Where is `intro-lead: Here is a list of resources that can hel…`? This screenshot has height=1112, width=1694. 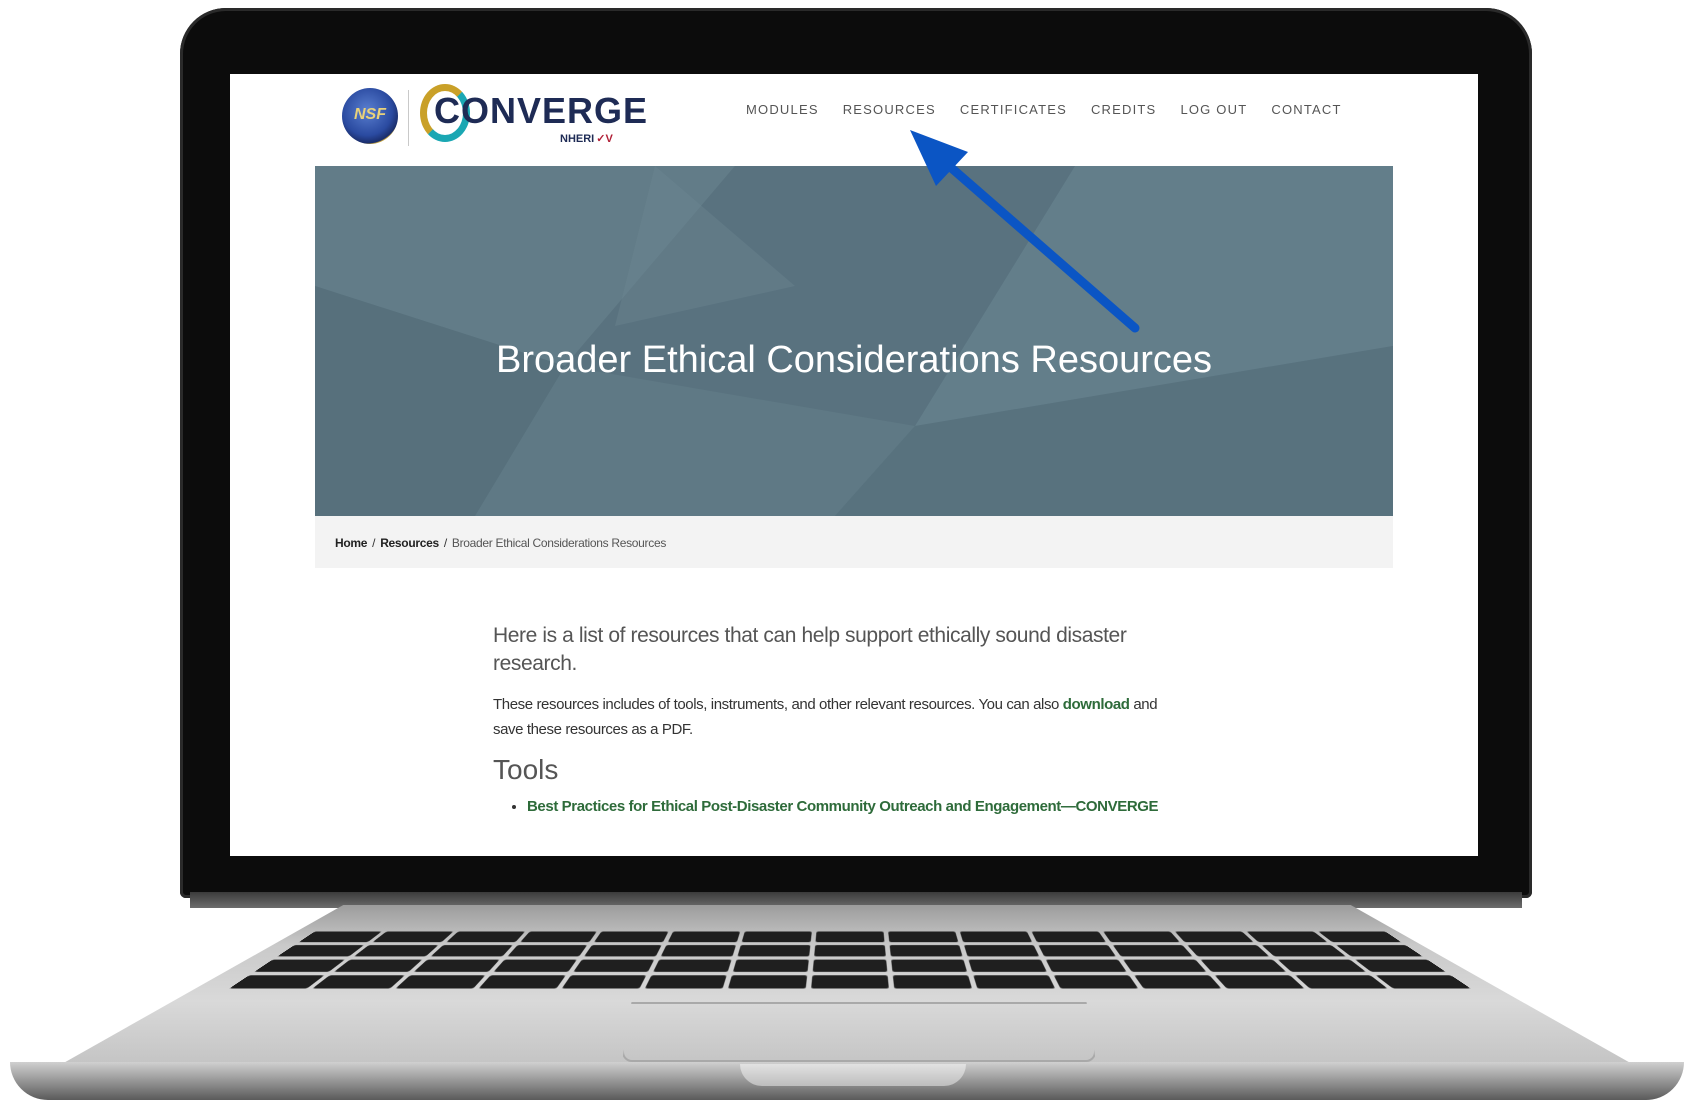
intro-lead: Here is a list of resources that can hel… is located at coordinates (810, 649).